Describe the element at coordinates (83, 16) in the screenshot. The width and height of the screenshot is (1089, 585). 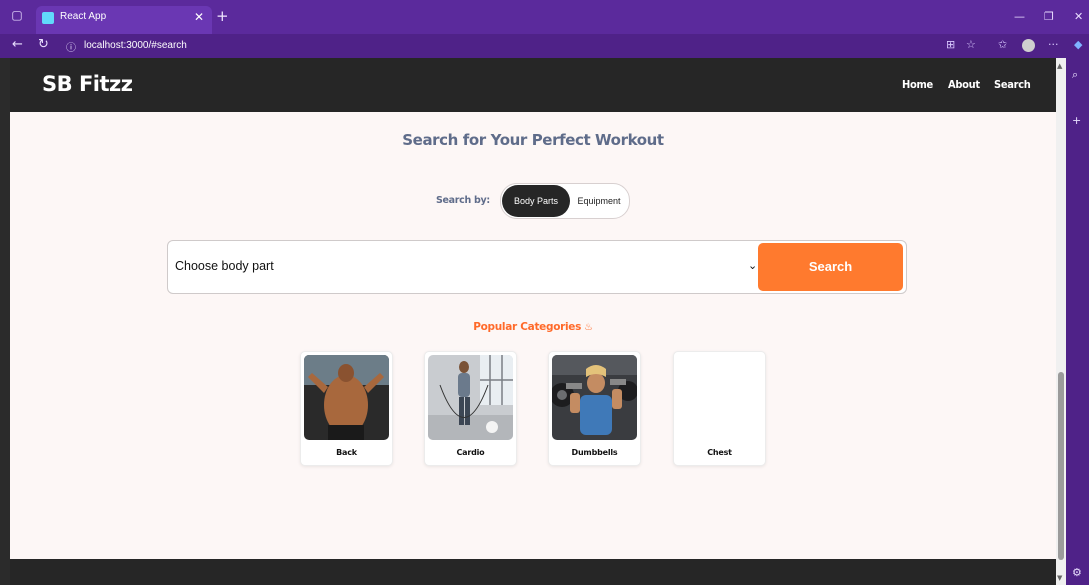
I see `tab-title: React App` at that location.